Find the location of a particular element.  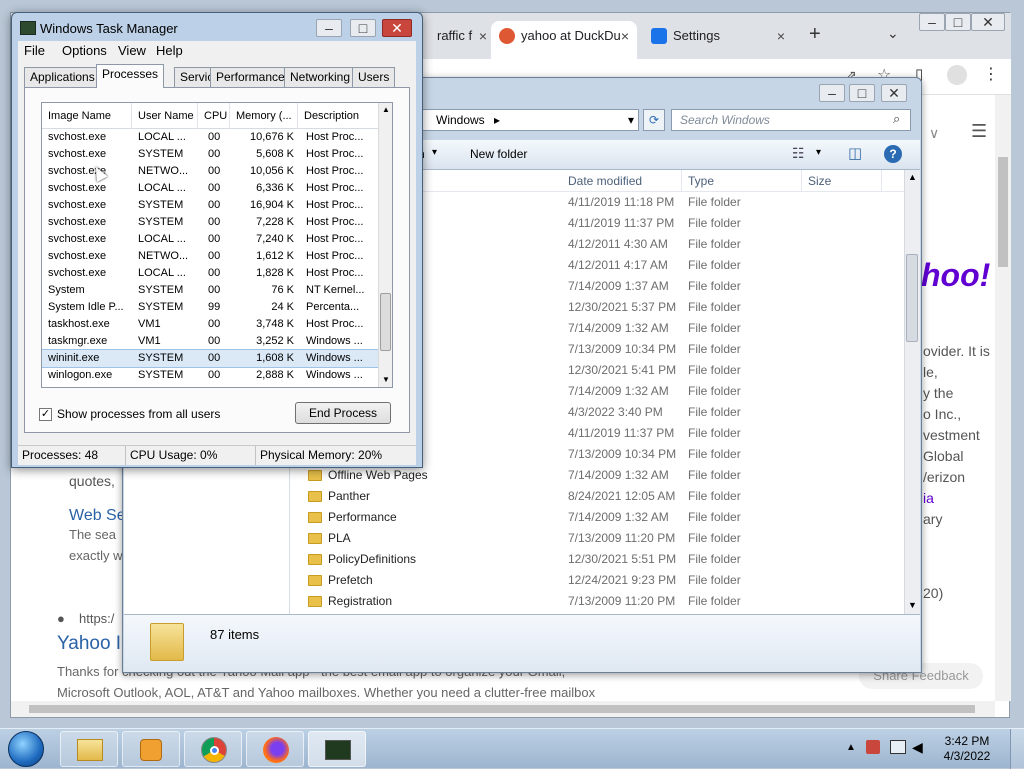

file-name: Panther is located at coordinates (349, 496).